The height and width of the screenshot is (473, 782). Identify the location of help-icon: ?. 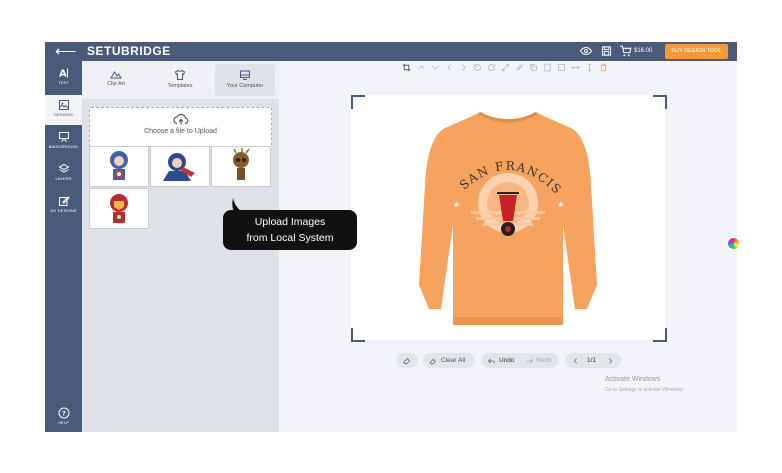
(63, 413).